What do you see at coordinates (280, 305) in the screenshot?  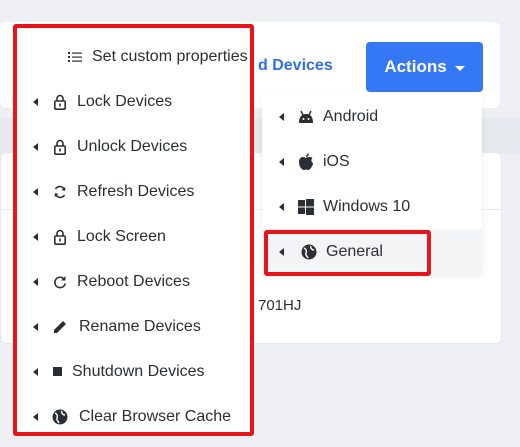 I see `device-serial-text: 701HJ` at bounding box center [280, 305].